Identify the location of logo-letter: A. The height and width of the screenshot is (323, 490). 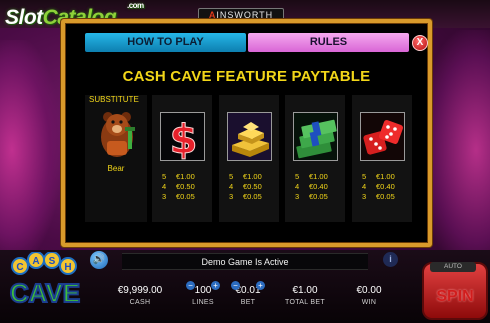
(35, 261).